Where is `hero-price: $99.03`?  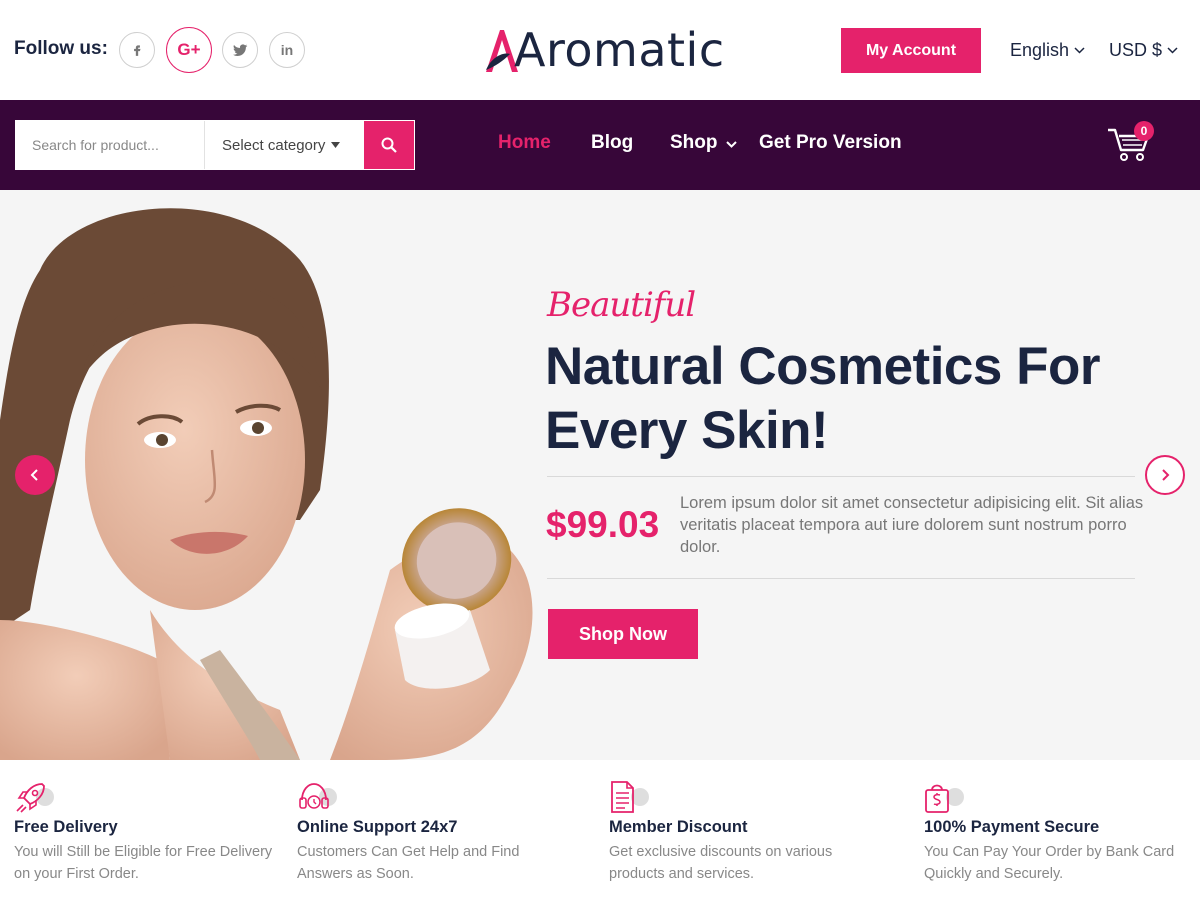 hero-price: $99.03 is located at coordinates (603, 524).